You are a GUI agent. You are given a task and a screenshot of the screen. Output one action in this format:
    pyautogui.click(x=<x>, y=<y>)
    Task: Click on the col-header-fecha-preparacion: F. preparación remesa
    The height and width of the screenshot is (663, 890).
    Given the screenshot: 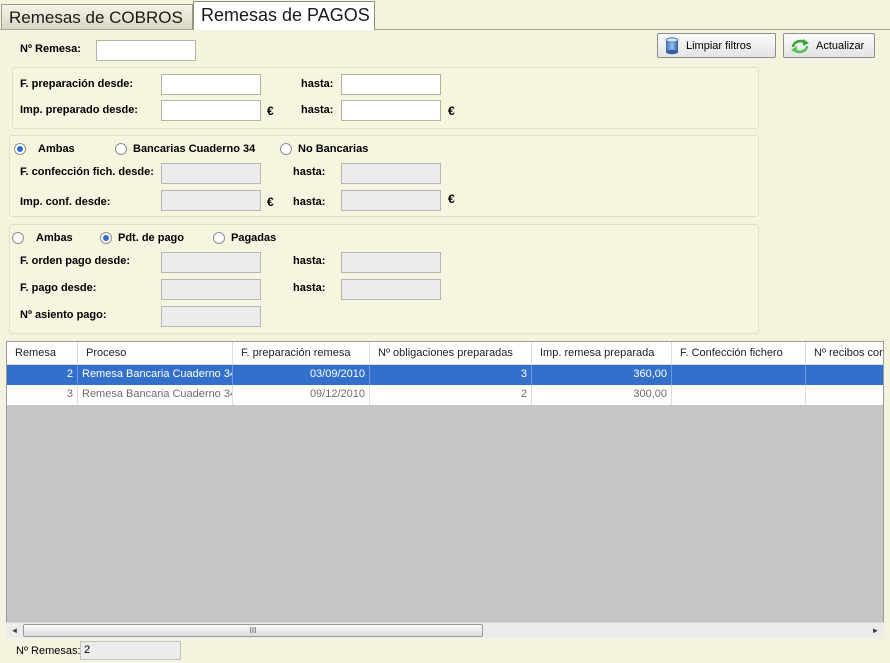 What is the action you would take?
    pyautogui.click(x=301, y=353)
    